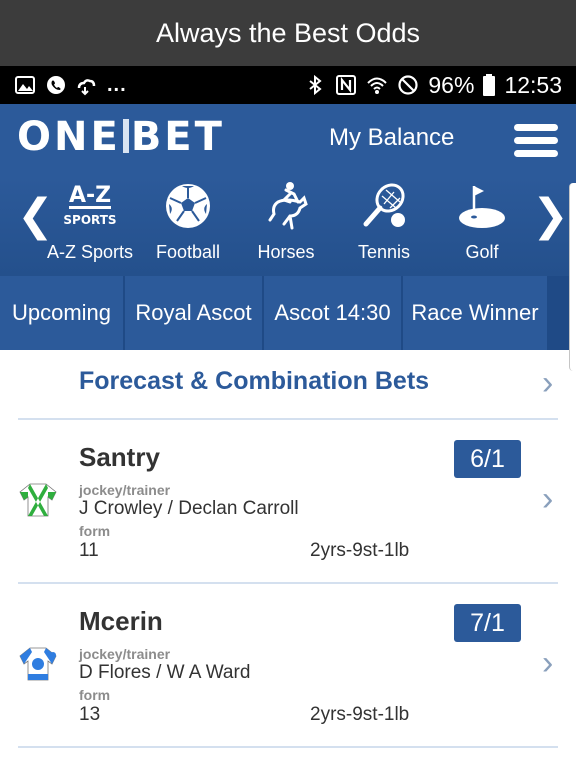 The height and width of the screenshot is (768, 576). What do you see at coordinates (482, 252) in the screenshot?
I see `sport-label: Golf` at bounding box center [482, 252].